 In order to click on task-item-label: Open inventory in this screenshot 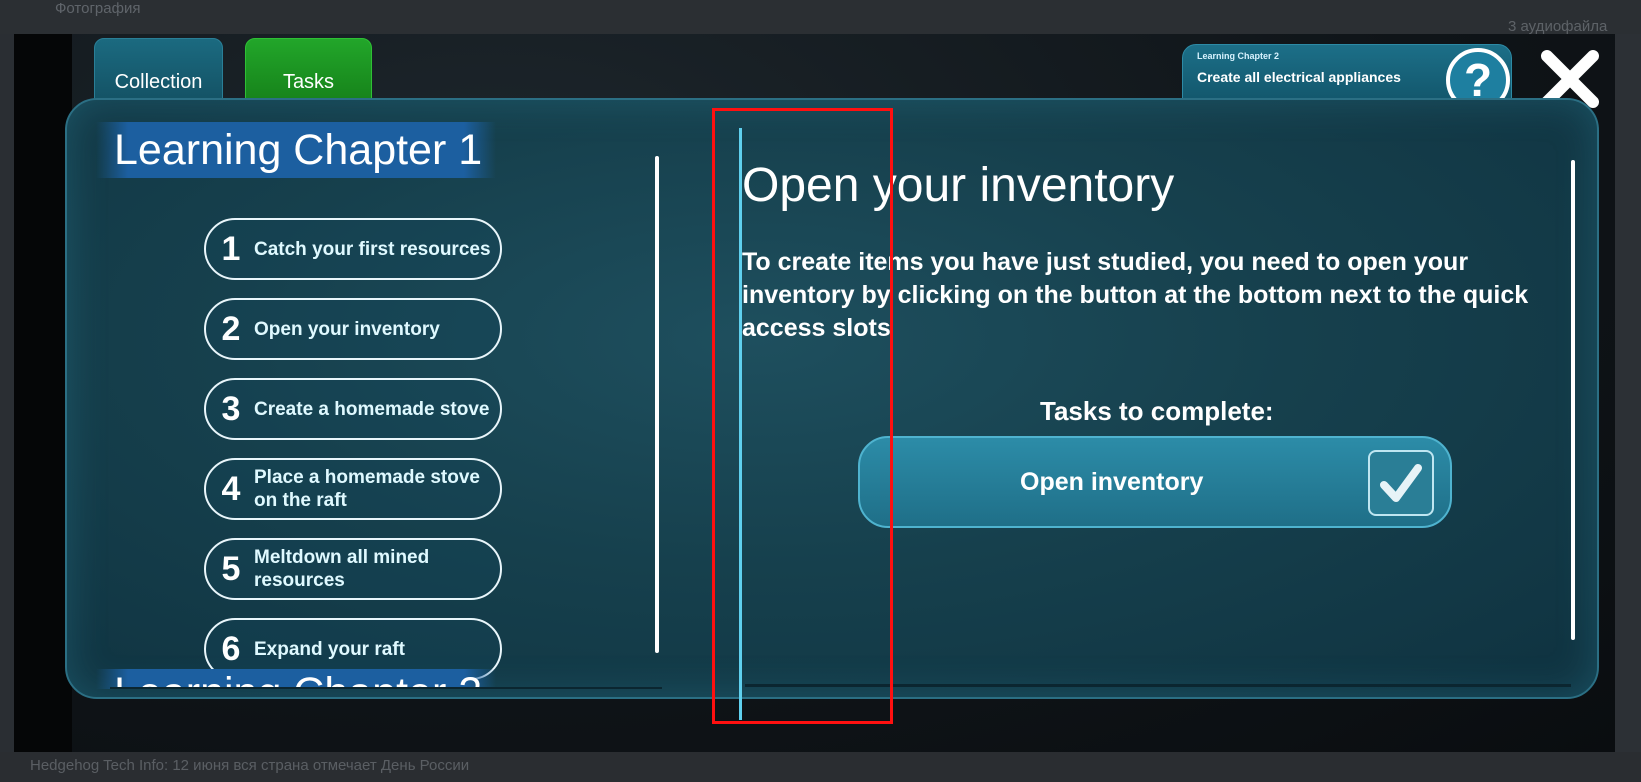, I will do `click(1112, 482)`.